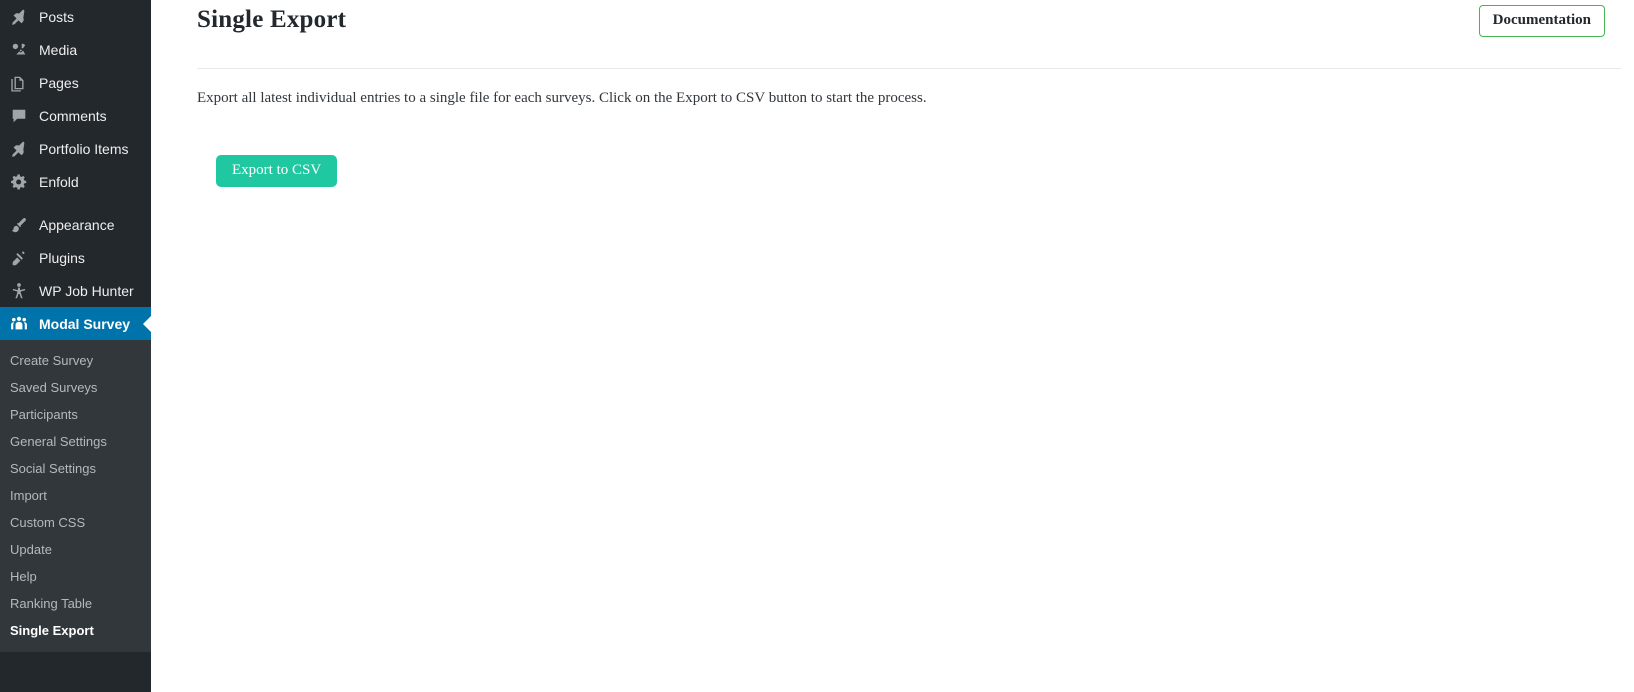  Describe the element at coordinates (86, 291) in the screenshot. I see `sidebar-item-label: WP Job Hunter` at that location.